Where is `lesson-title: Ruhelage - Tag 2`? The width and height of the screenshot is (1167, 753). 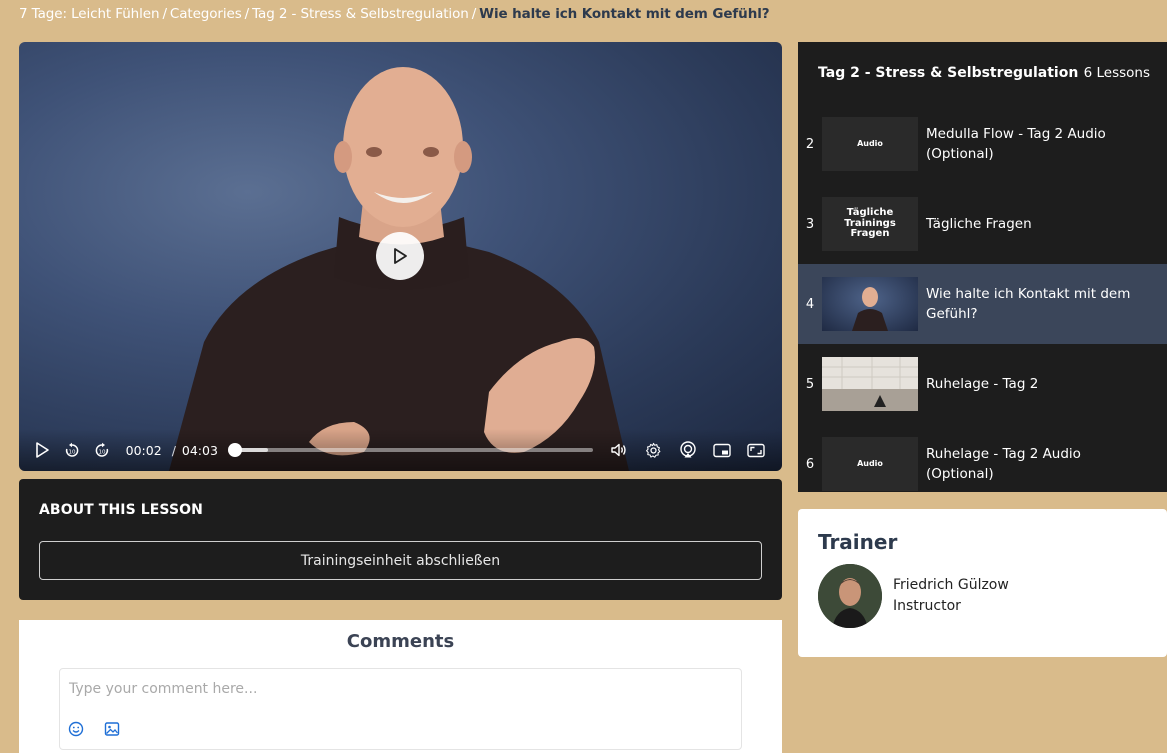 lesson-title: Ruhelage - Tag 2 is located at coordinates (982, 384).